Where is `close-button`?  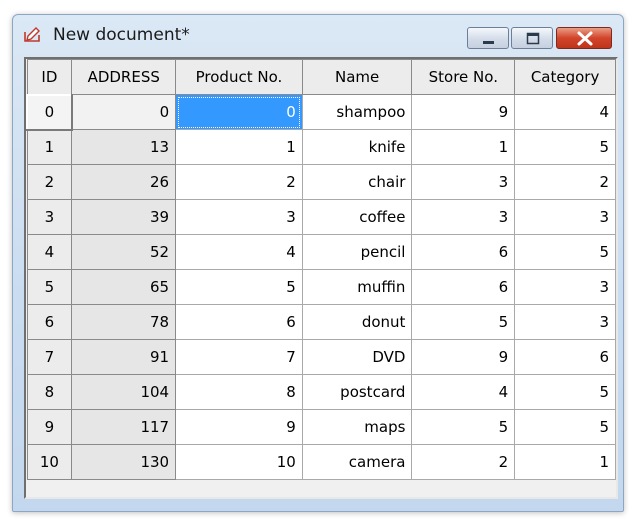
close-button is located at coordinates (584, 38).